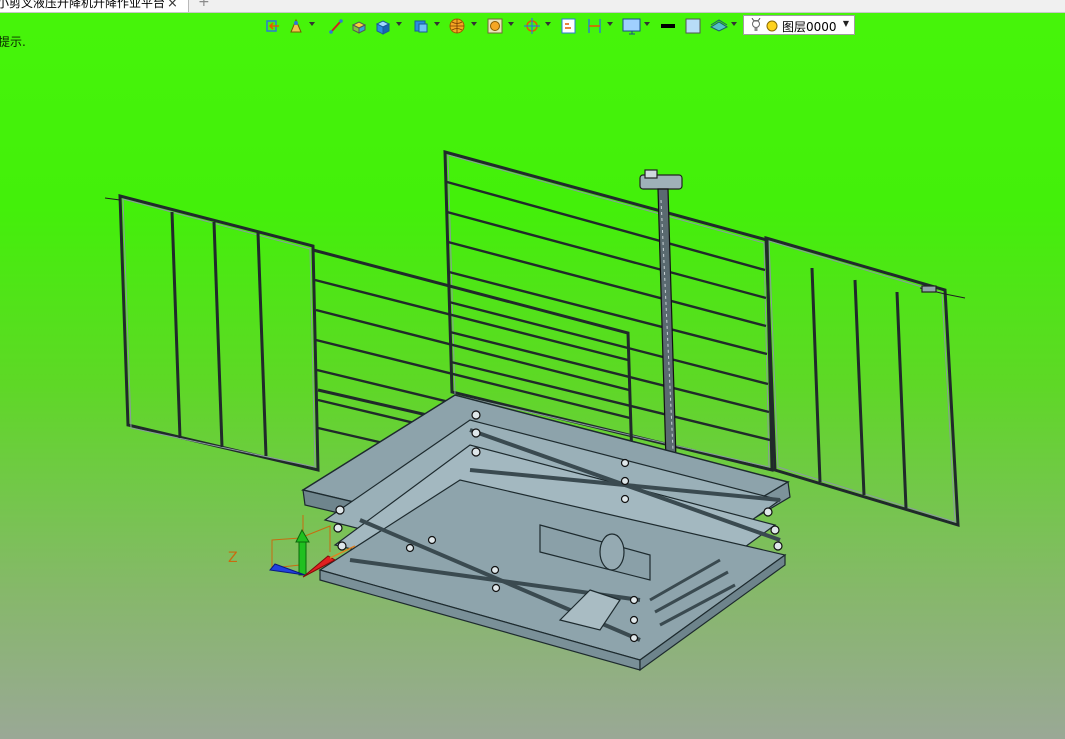 Image resolution: width=1065 pixels, height=739 pixels. What do you see at coordinates (83, 5) in the screenshot?
I see `document-tab-title: 小剪叉液压升降机升降作业平台` at bounding box center [83, 5].